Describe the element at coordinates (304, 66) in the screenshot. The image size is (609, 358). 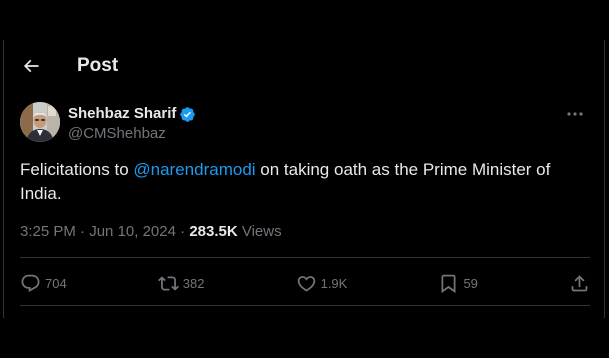
I see `post-header: Post` at that location.